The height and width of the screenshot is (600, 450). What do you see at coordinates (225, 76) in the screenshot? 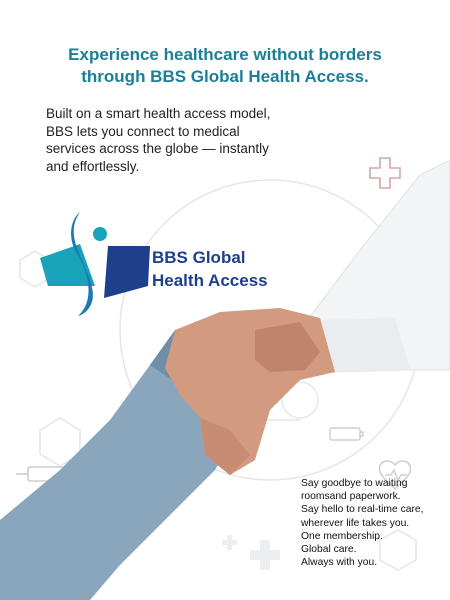
I see `headline-line-2: through BBS Global Health Access.` at bounding box center [225, 76].